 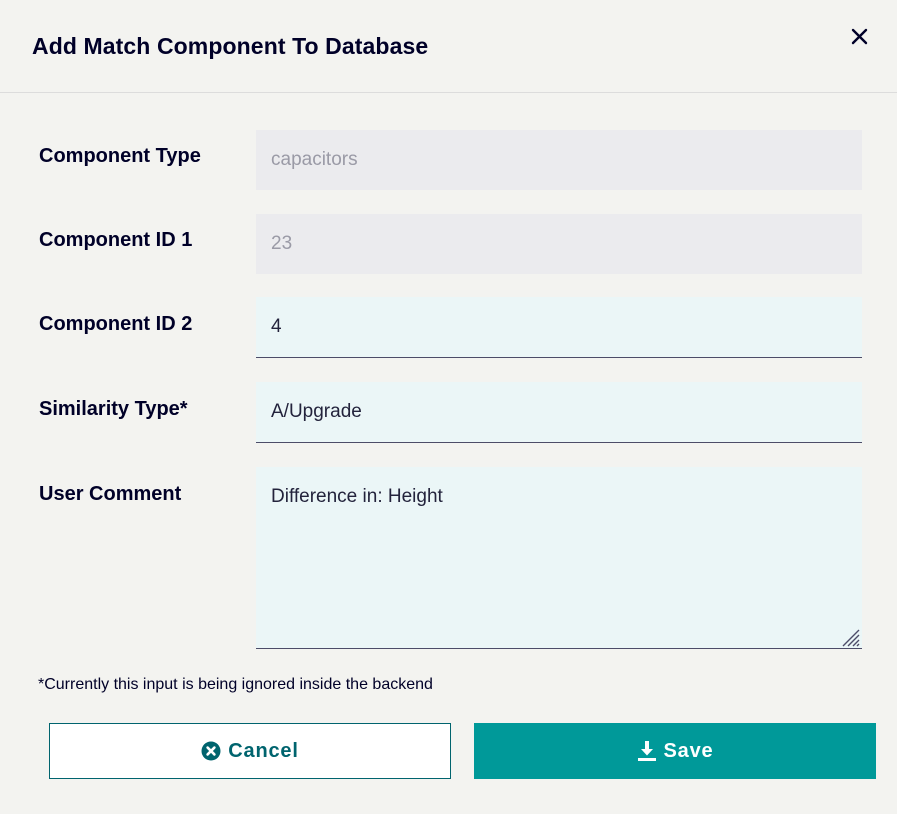 I want to click on component-type-label: Component Type, so click(x=120, y=156).